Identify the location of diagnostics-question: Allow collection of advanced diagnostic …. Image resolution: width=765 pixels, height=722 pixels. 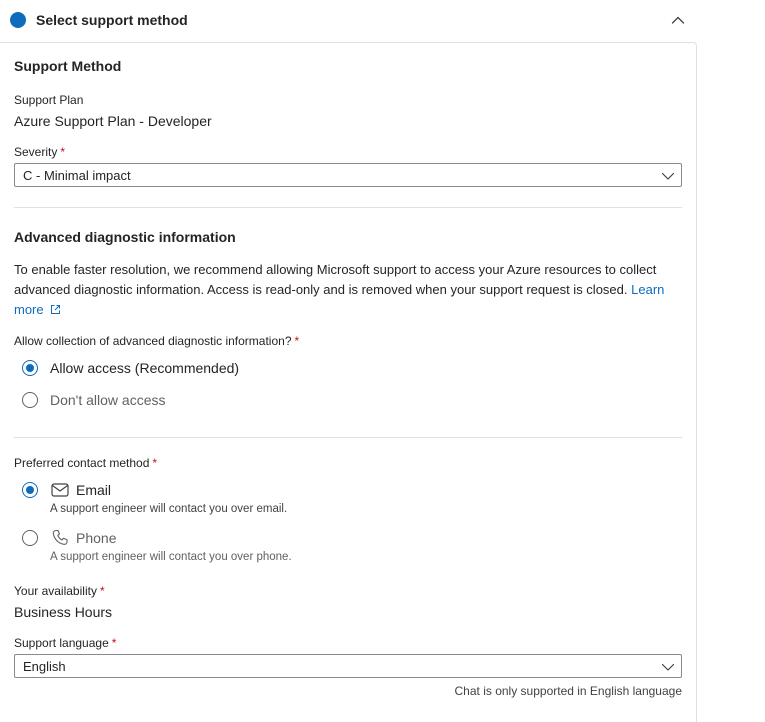
(156, 341).